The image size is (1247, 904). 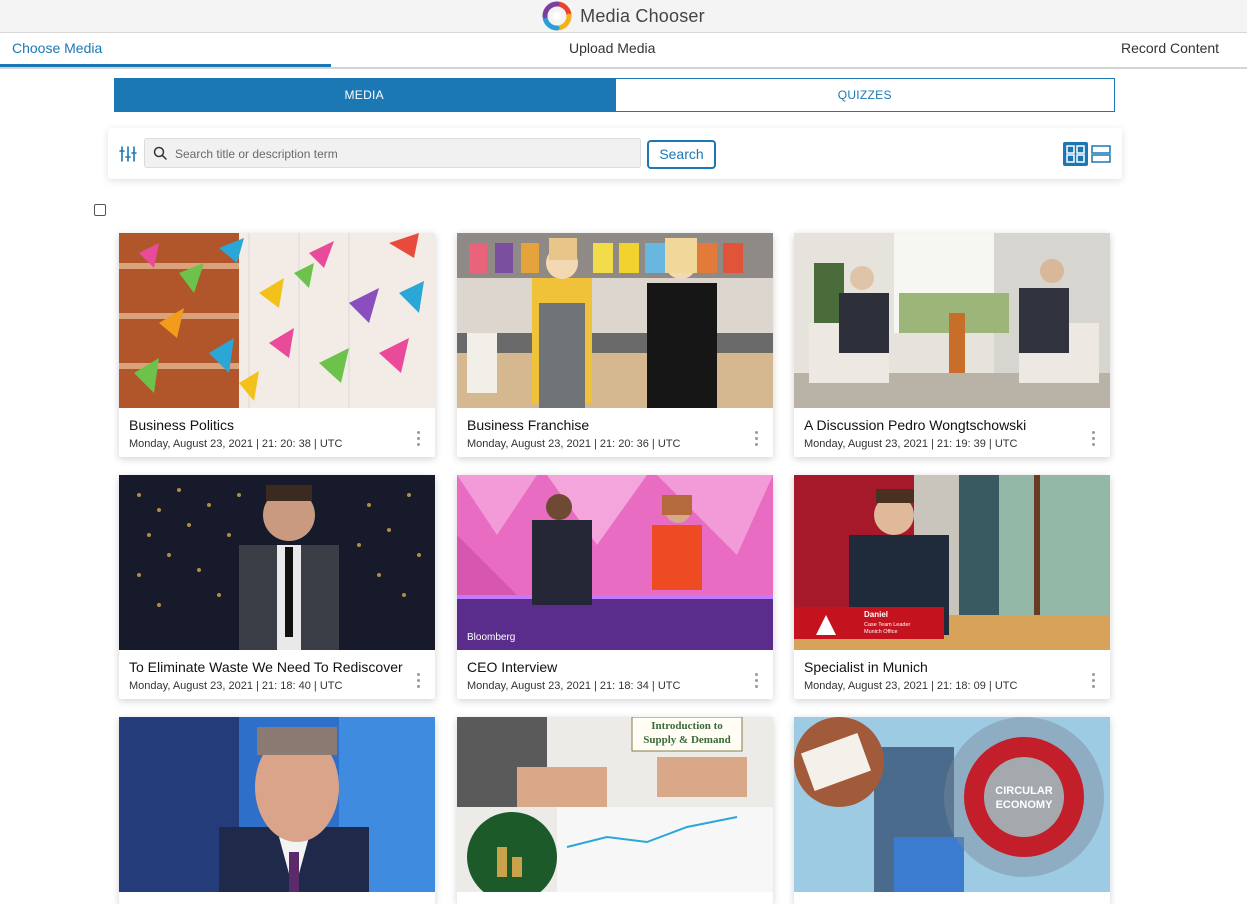 I want to click on app-title: Media Chooser, so click(x=642, y=15).